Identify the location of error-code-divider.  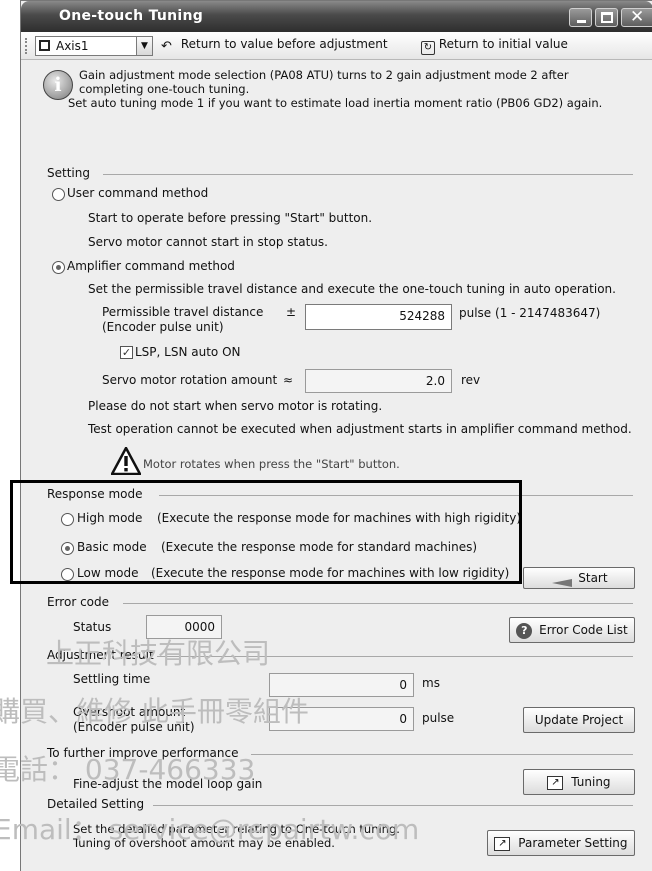
(378, 603).